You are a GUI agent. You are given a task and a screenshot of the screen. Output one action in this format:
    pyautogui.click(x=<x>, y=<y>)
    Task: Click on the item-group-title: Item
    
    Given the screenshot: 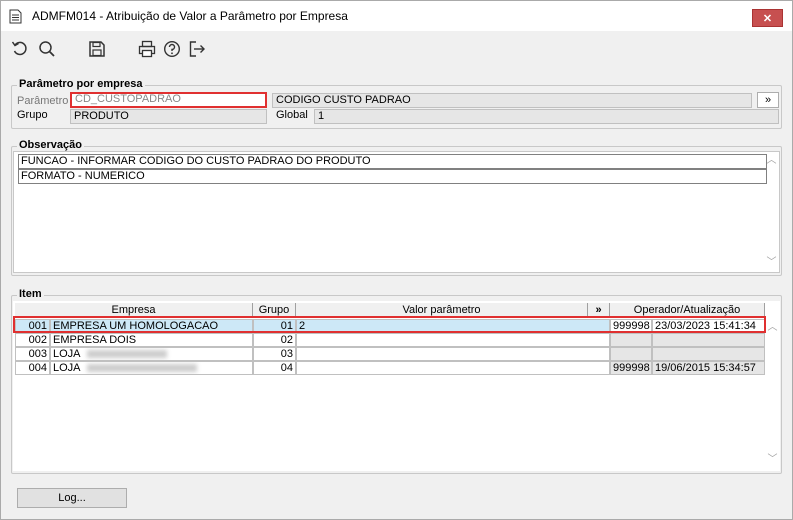 What is the action you would take?
    pyautogui.click(x=30, y=294)
    